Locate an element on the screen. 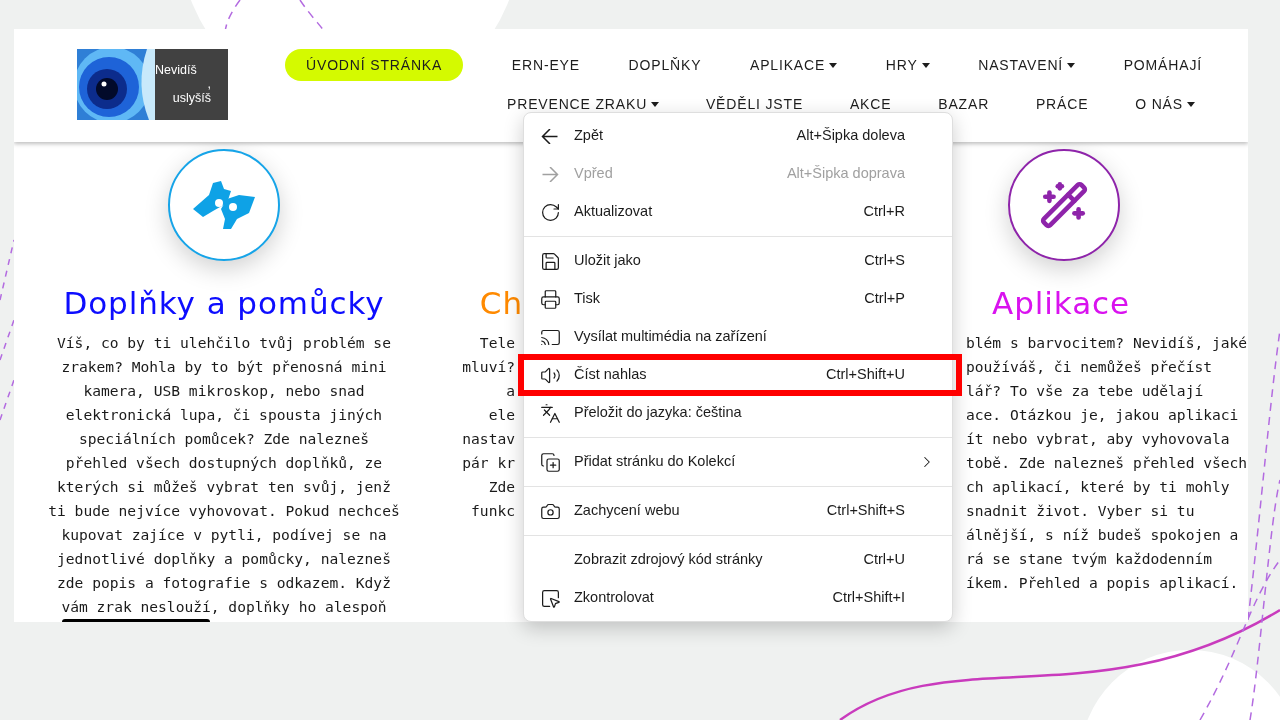 The width and height of the screenshot is (1280, 720). nav-link: DOPLŇKY is located at coordinates (665, 65).